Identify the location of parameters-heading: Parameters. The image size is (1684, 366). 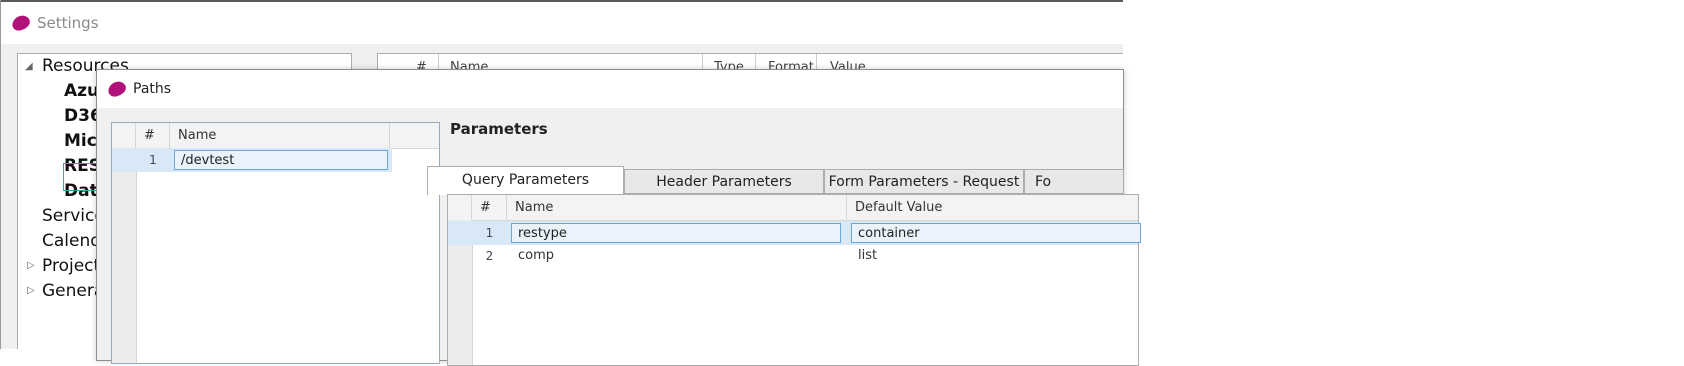
(499, 129).